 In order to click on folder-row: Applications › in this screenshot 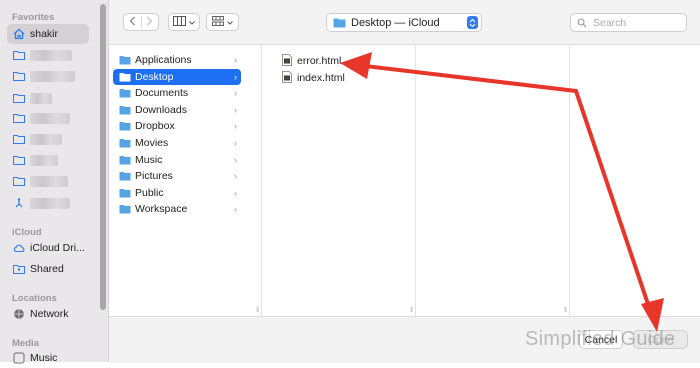, I will do `click(177, 60)`.